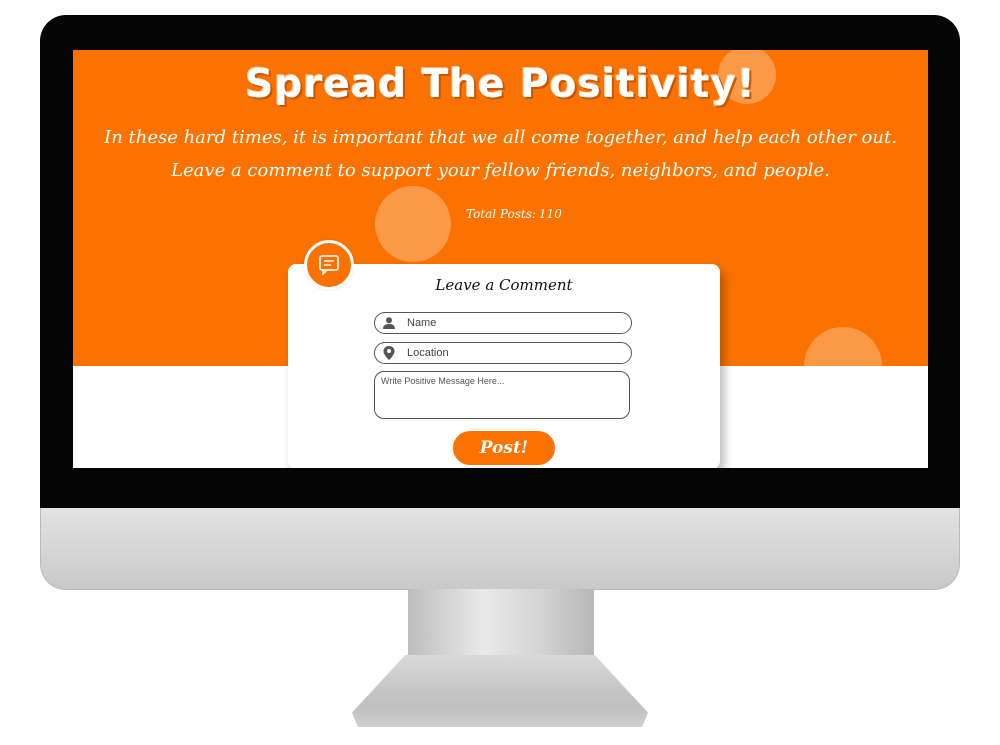 This screenshot has width=1000, height=745. Describe the element at coordinates (512, 353) in the screenshot. I see `location-input` at that location.